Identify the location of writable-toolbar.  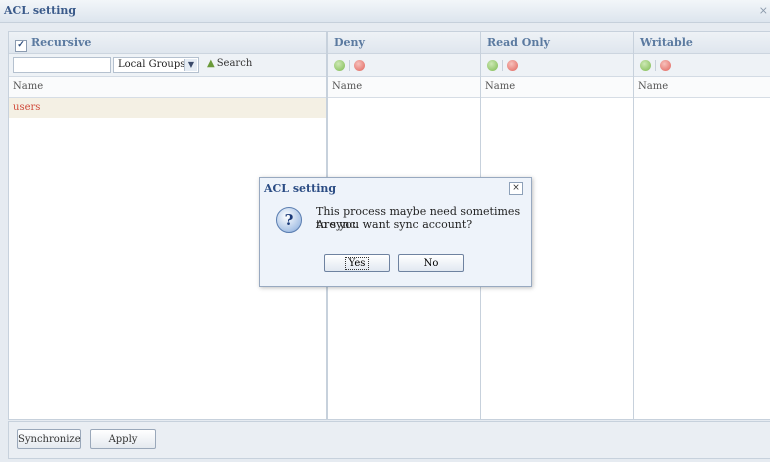
(702, 65).